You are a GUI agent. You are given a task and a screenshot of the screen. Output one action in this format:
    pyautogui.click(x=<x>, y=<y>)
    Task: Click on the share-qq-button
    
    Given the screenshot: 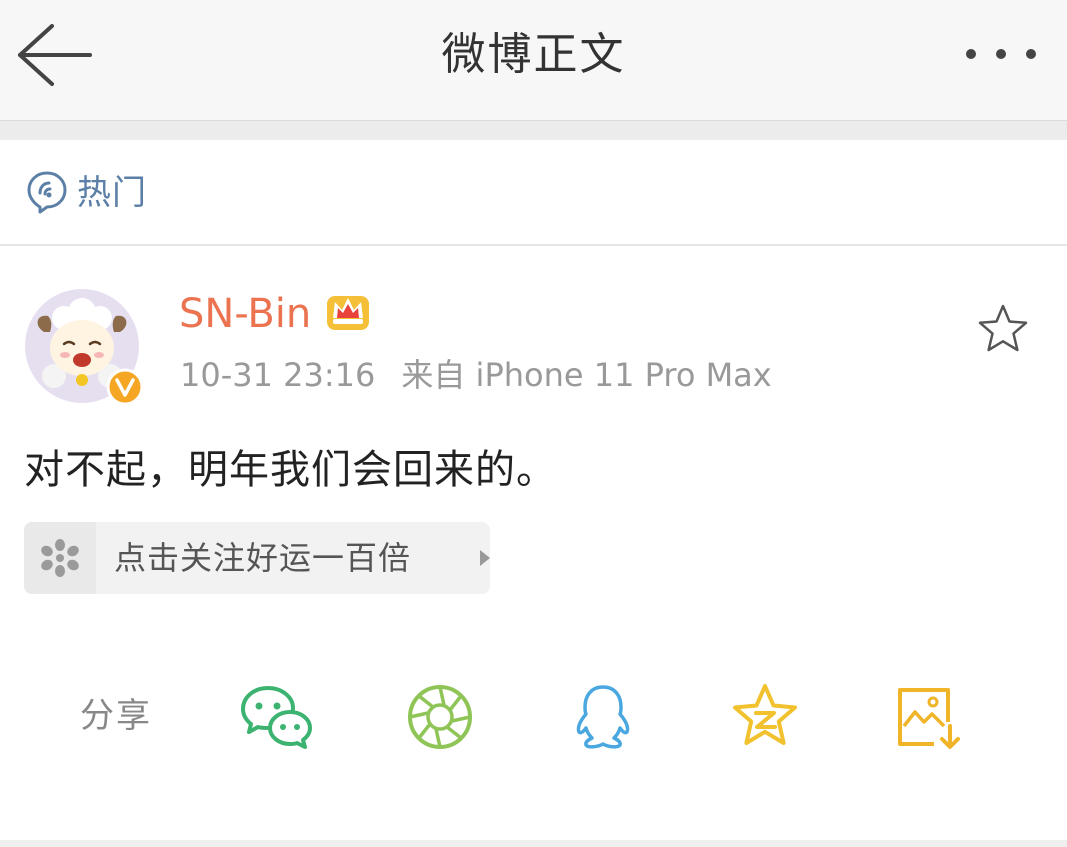 What is the action you would take?
    pyautogui.click(x=603, y=717)
    